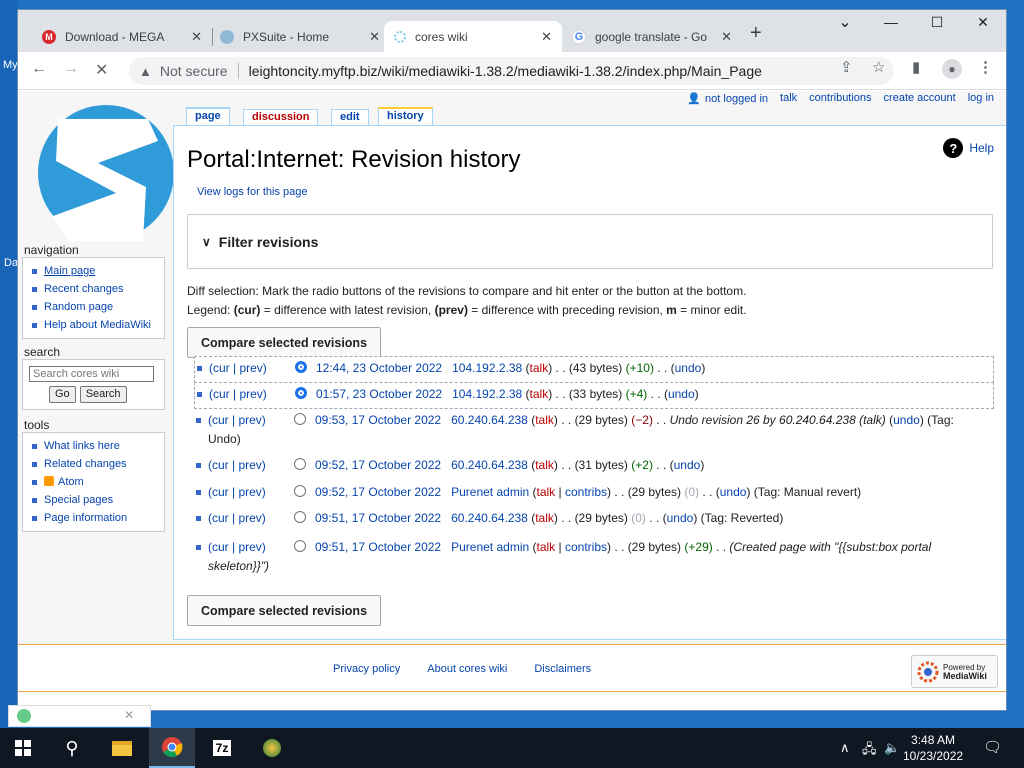  I want to click on tool-special-pages: Special pages, so click(93, 500).